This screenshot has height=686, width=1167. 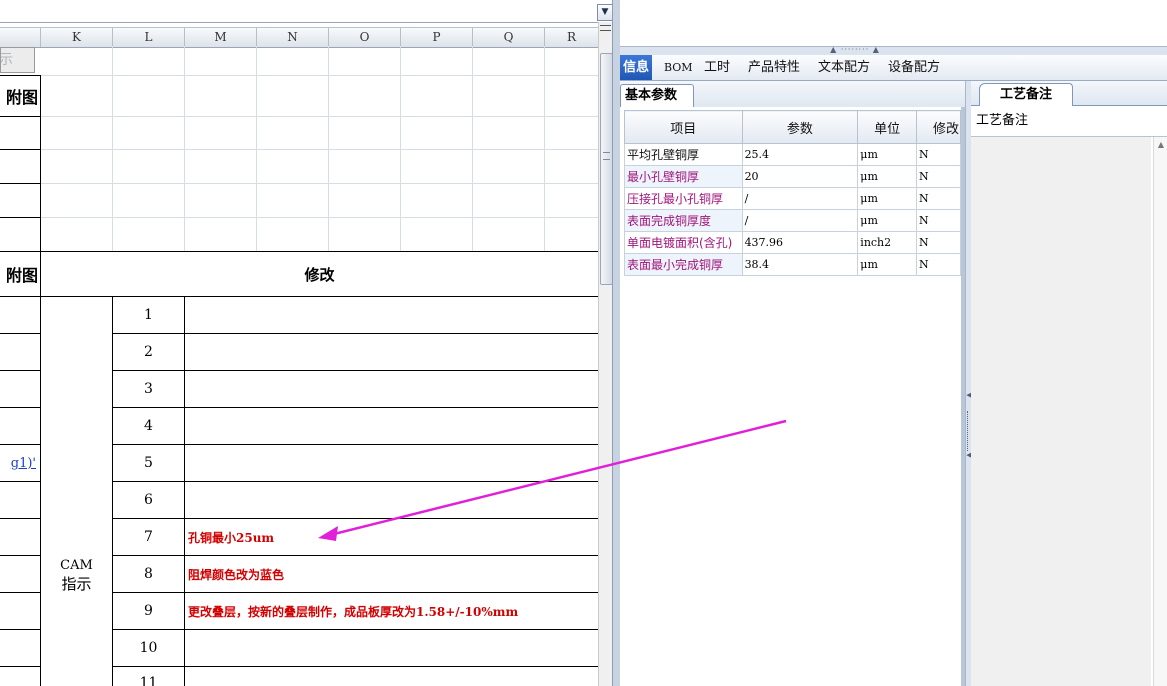 I want to click on annotation-arrow, so click(x=552, y=480).